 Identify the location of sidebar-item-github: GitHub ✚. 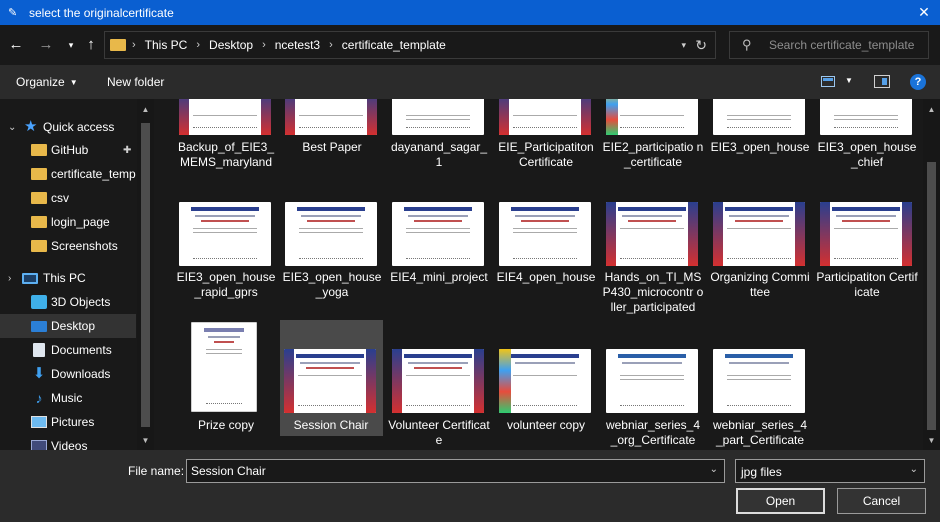
(68, 150).